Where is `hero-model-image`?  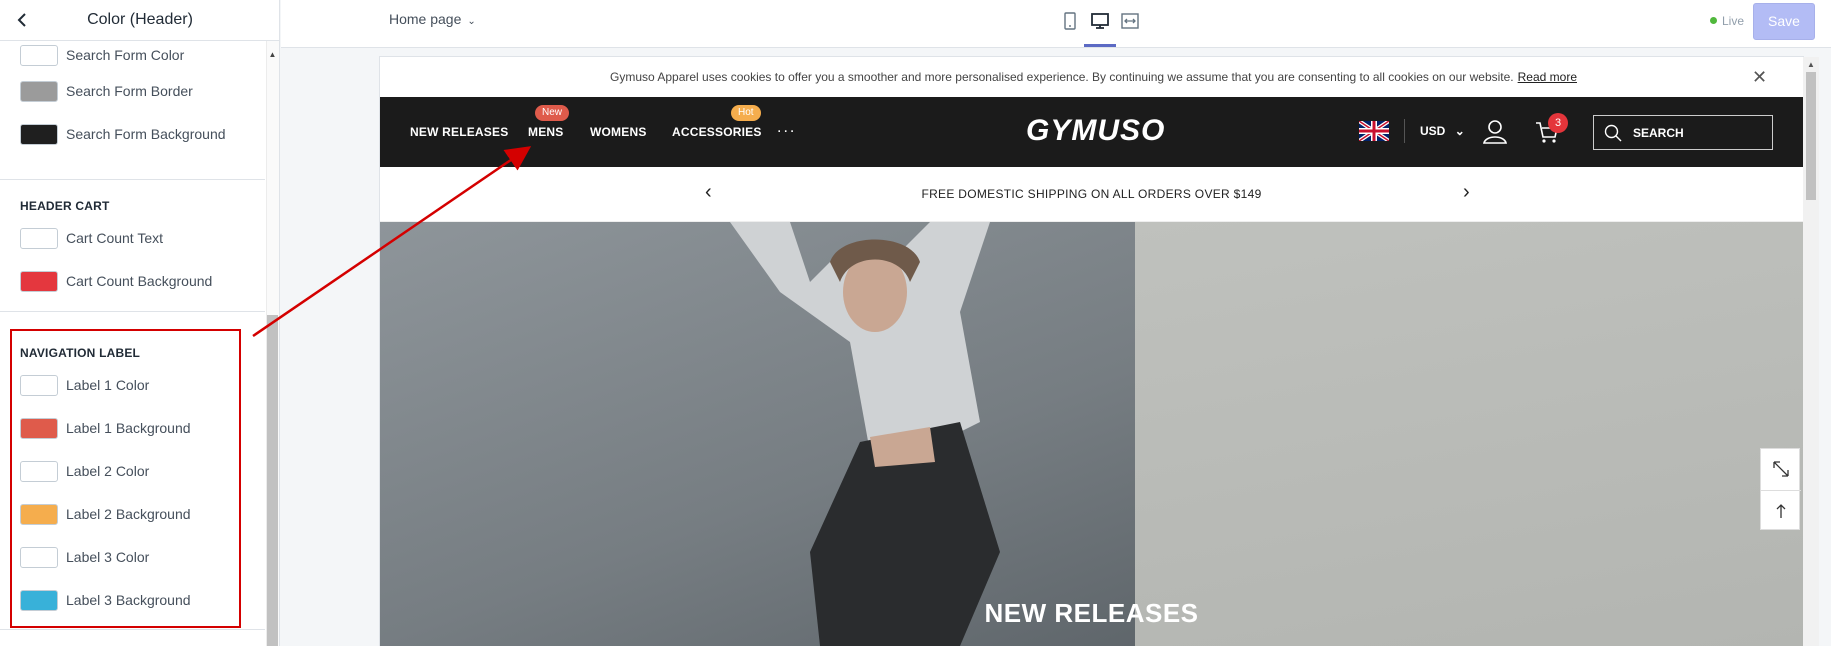
hero-model-image is located at coordinates (865, 434).